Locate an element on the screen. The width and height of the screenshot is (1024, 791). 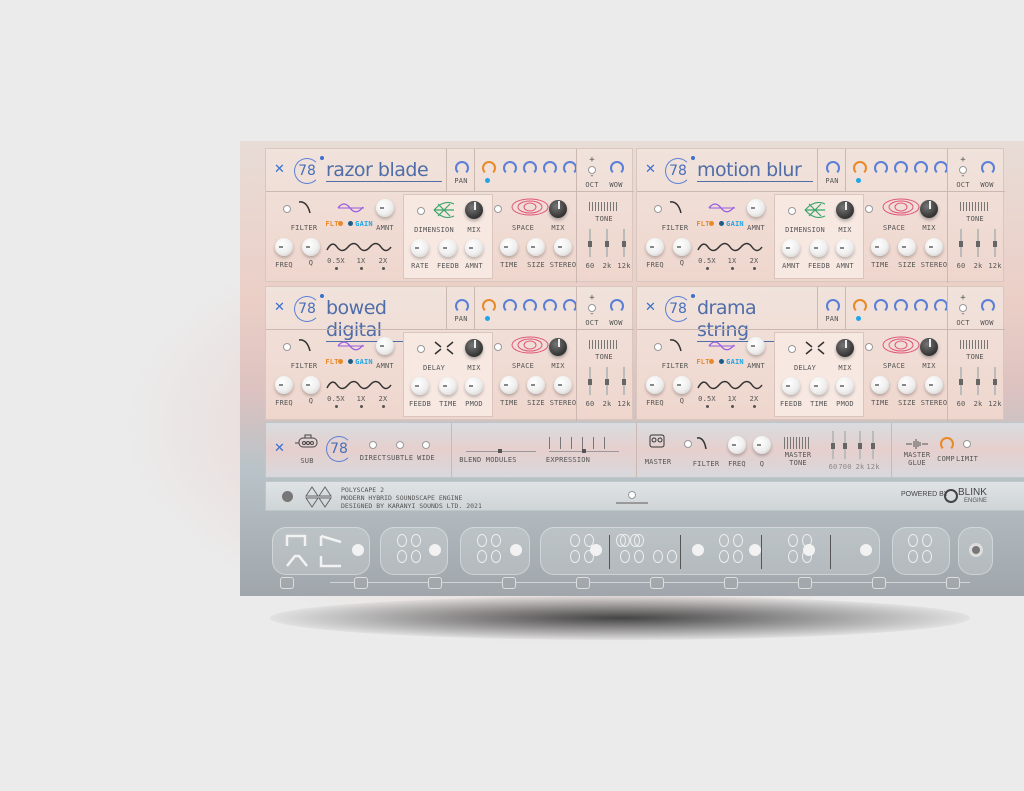
expression-handle is located at coordinates (584, 451).